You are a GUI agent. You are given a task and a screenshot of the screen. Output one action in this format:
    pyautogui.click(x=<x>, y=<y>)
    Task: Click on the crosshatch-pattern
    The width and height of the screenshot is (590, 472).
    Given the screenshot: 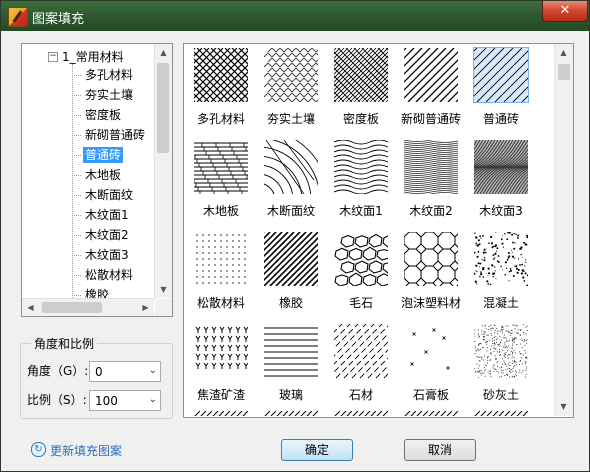 What is the action you would take?
    pyautogui.click(x=221, y=75)
    